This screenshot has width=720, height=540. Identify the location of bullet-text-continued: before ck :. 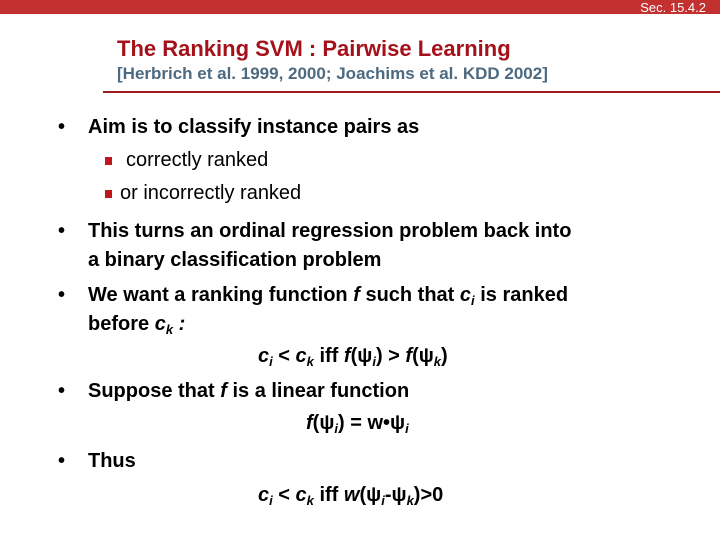
(136, 324).